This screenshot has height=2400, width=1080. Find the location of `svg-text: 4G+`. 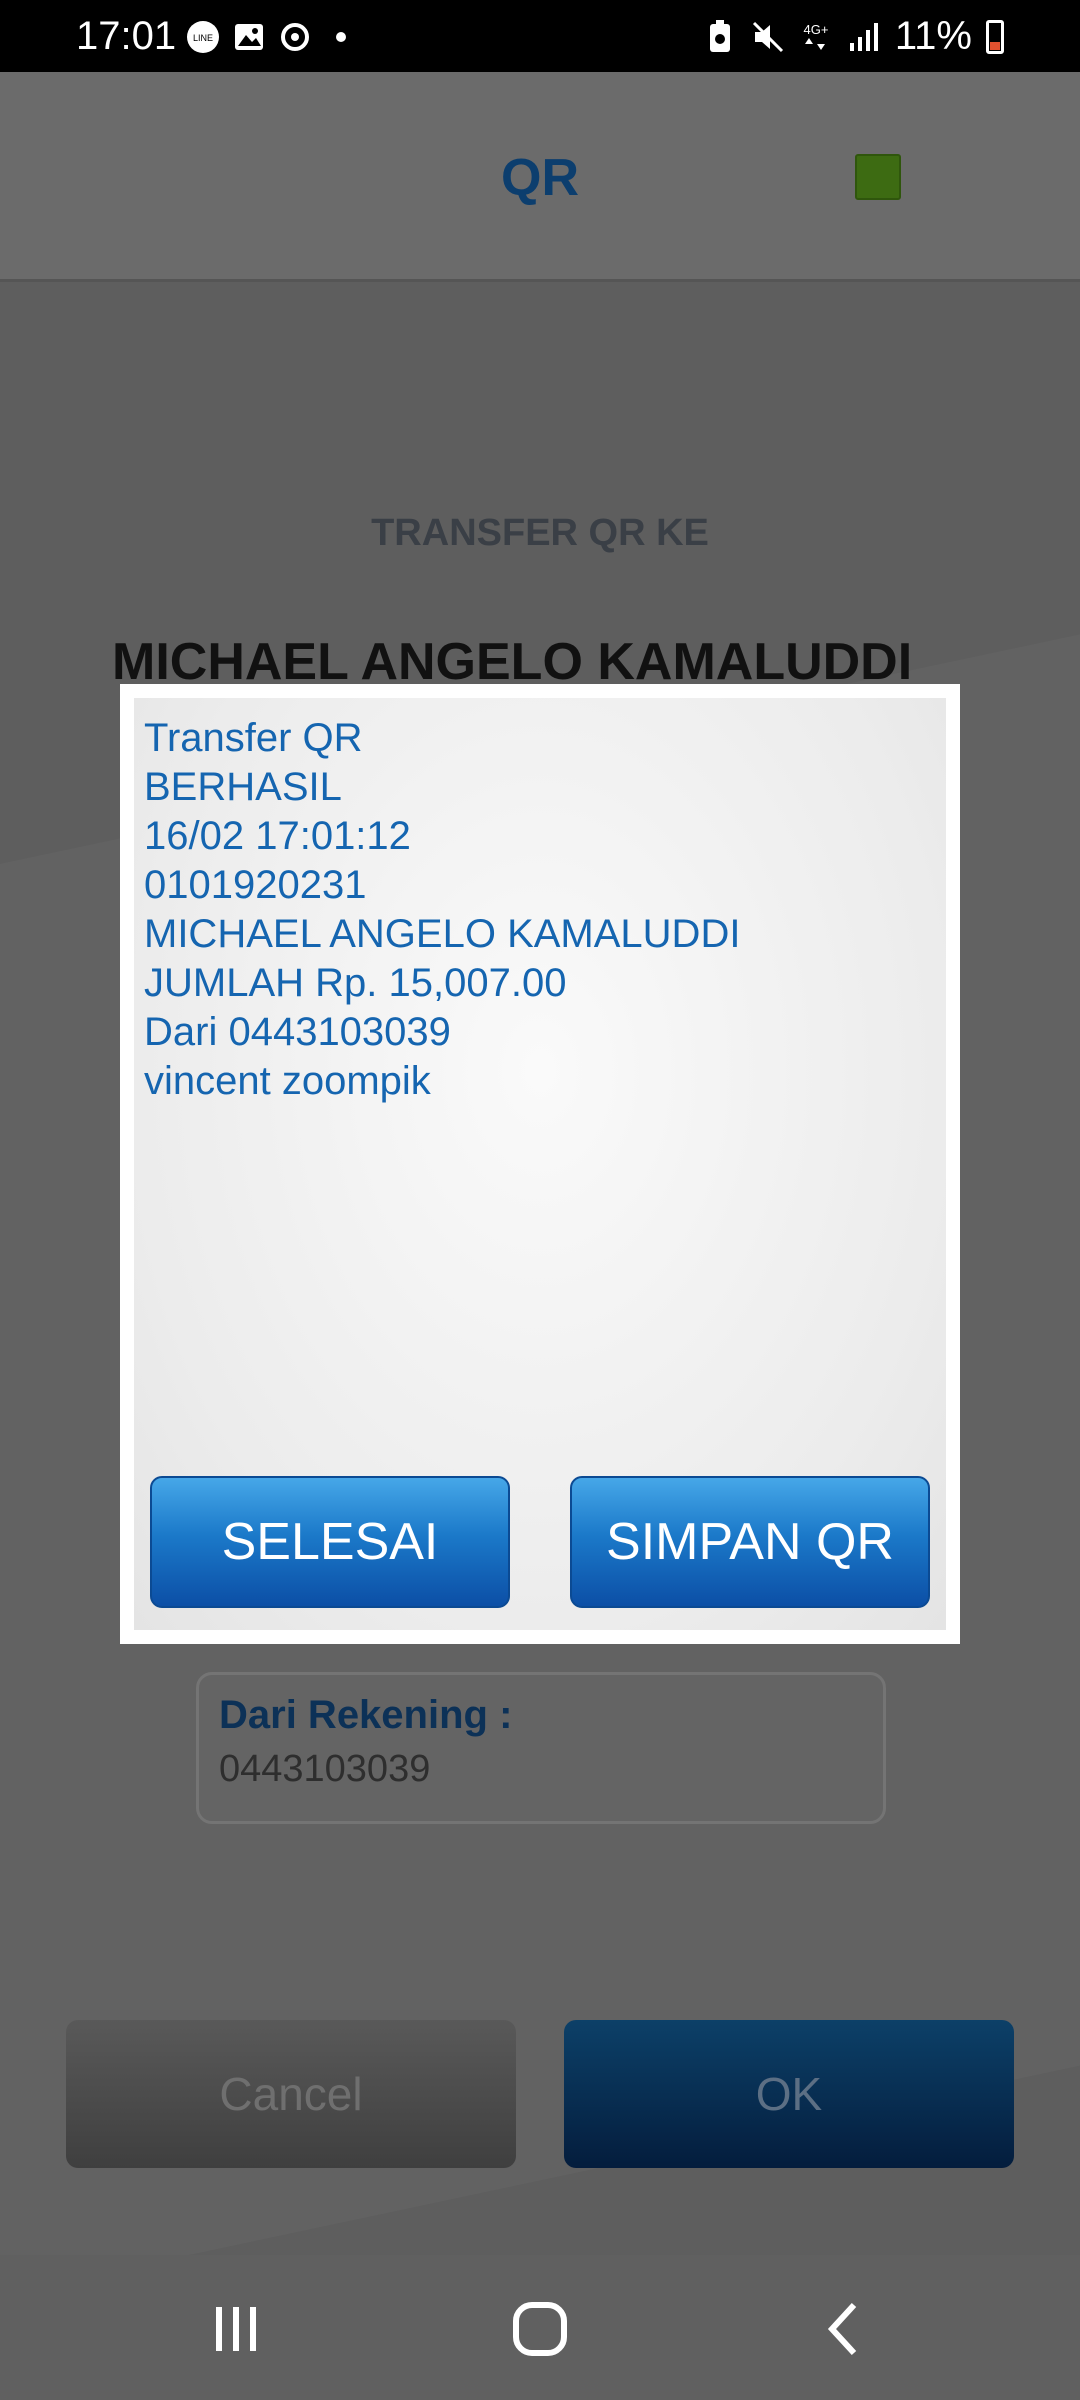

svg-text: 4G+ is located at coordinates (815, 29).